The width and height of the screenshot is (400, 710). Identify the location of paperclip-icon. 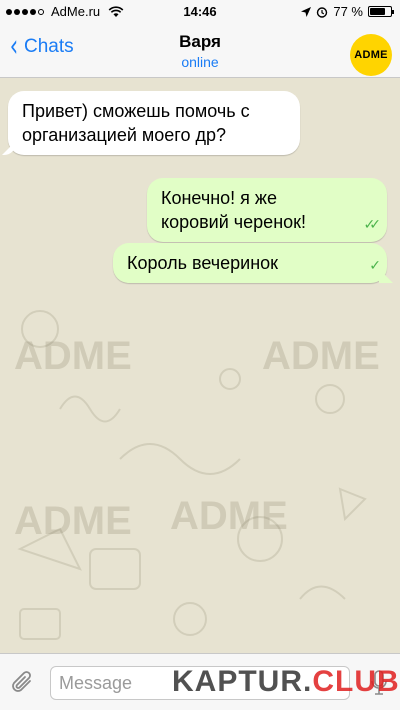
(23, 683).